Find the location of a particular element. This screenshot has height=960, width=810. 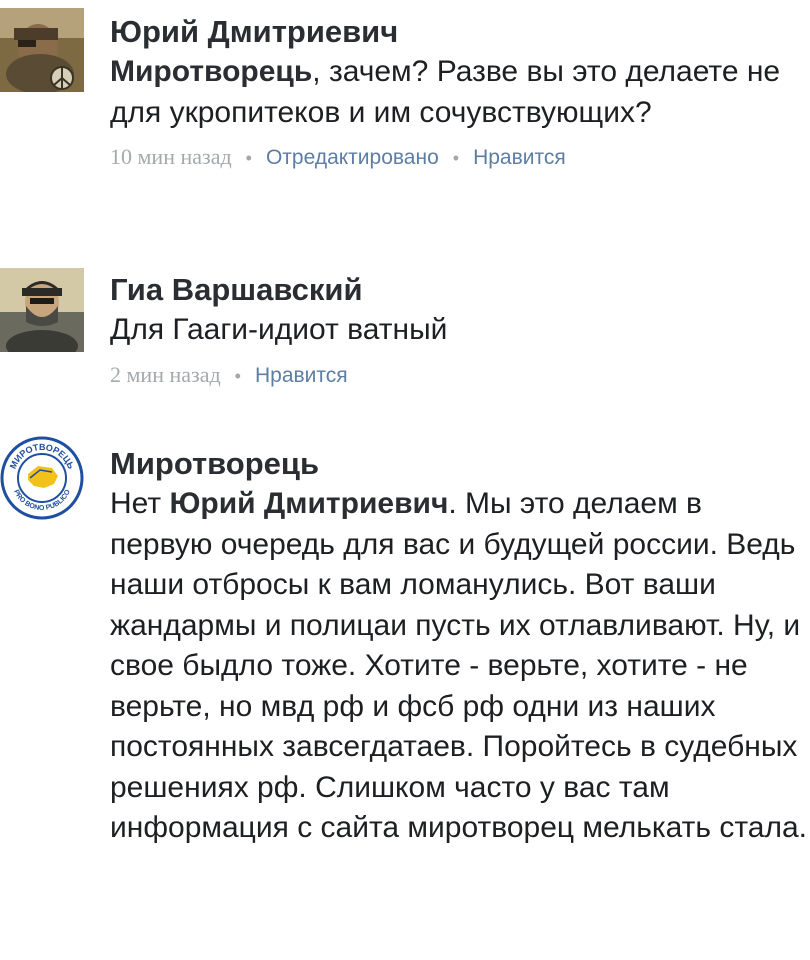

comment-mention: Юрий Дмитриевич is located at coordinates (308, 503).